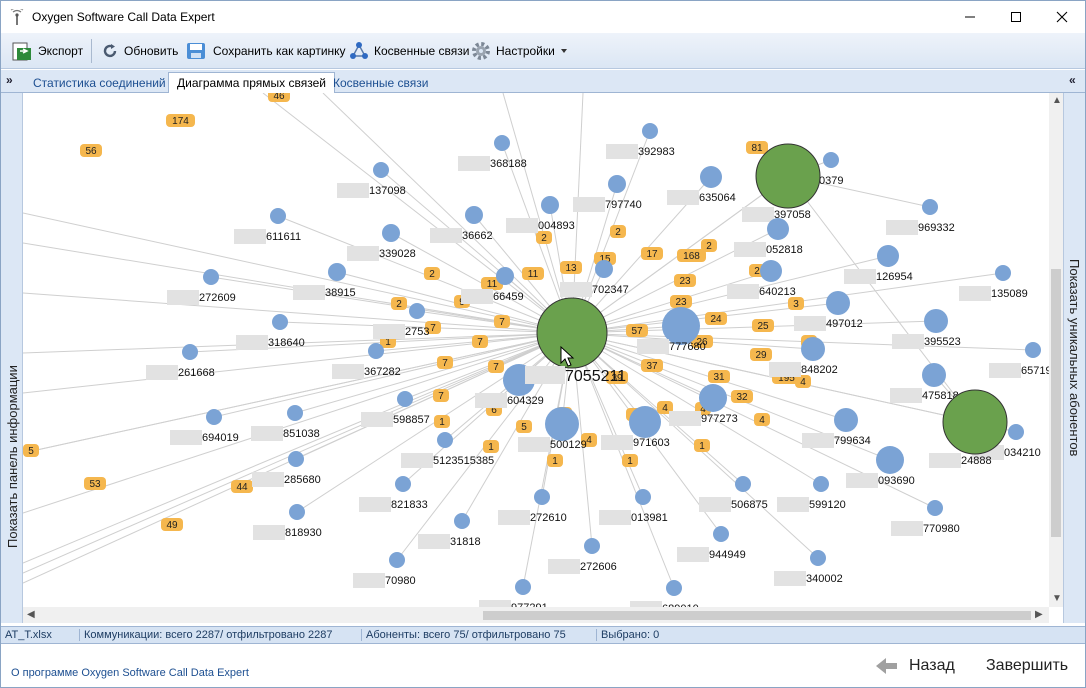 Image resolution: width=1086 pixels, height=688 pixels. I want to click on subscriber-node: 977291, so click(513, 593).